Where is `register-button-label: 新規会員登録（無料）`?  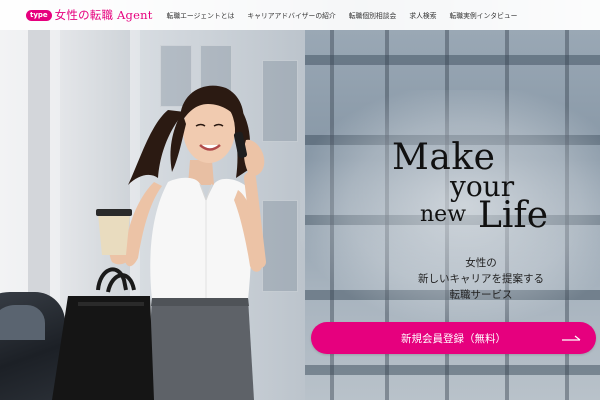 register-button-label: 新規会員登録（無料） is located at coordinates (453, 338).